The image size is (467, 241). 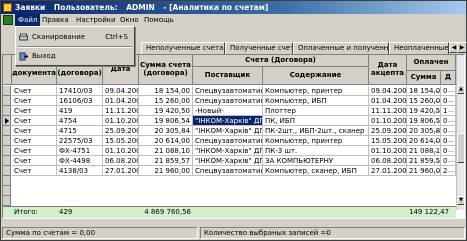 What do you see at coordinates (121, 101) in the screenshot?
I see `cell-date: 01.04.2003` at bounding box center [121, 101].